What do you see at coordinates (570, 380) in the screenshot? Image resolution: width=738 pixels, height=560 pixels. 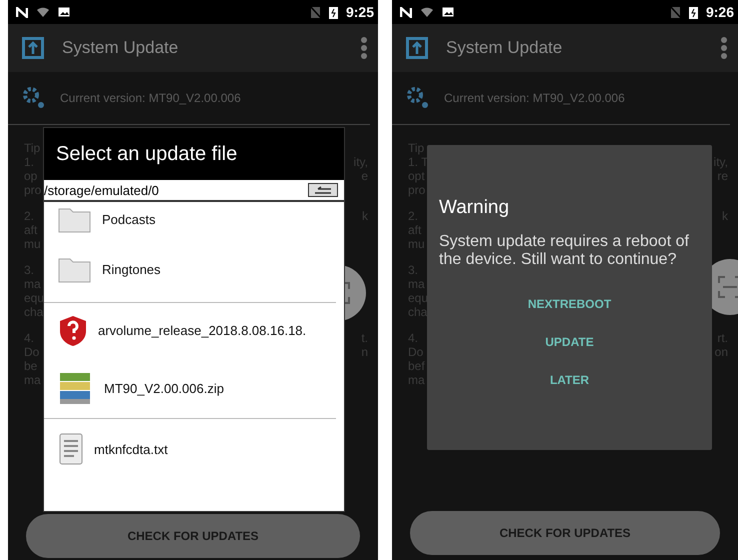 I see `dialog-action-button: LATER` at bounding box center [570, 380].